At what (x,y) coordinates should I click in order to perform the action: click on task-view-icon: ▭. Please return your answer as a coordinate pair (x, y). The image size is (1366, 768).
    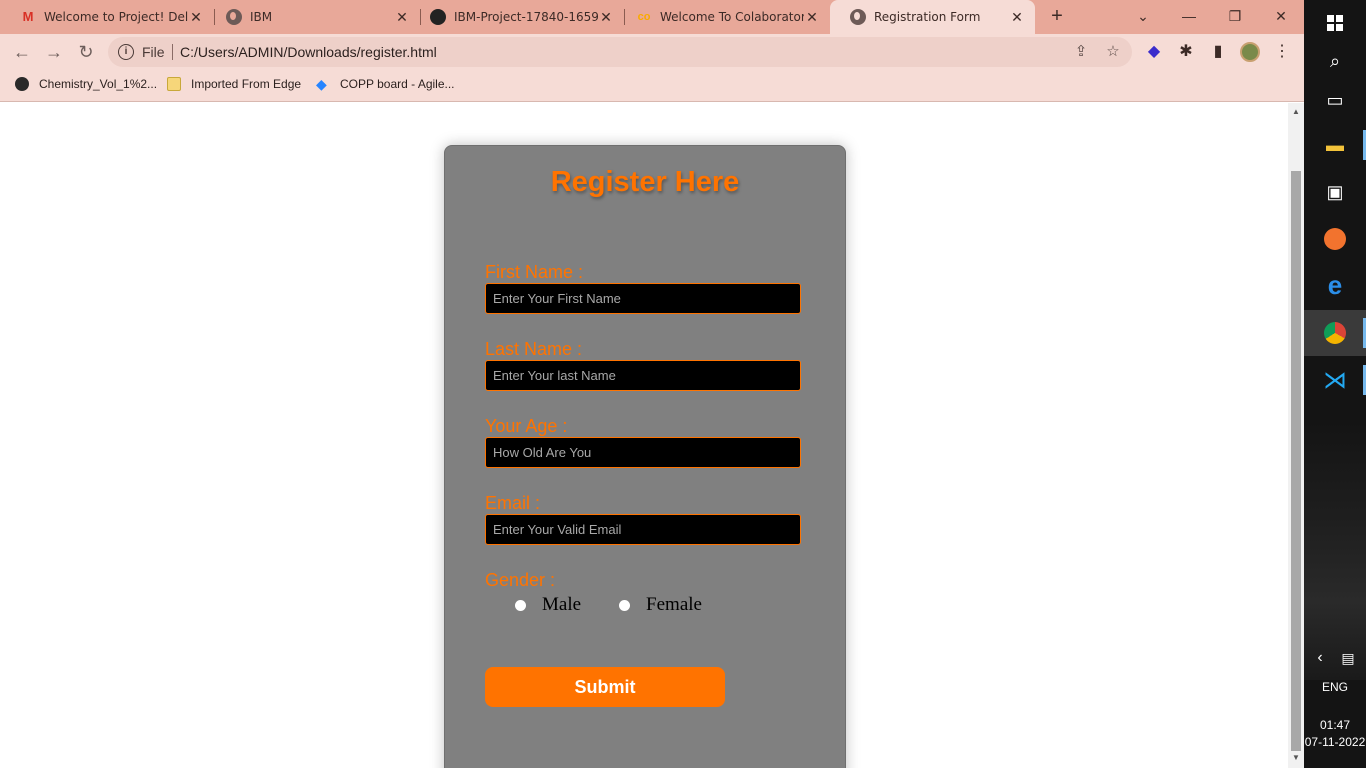
    Looking at the image, I should click on (1335, 100).